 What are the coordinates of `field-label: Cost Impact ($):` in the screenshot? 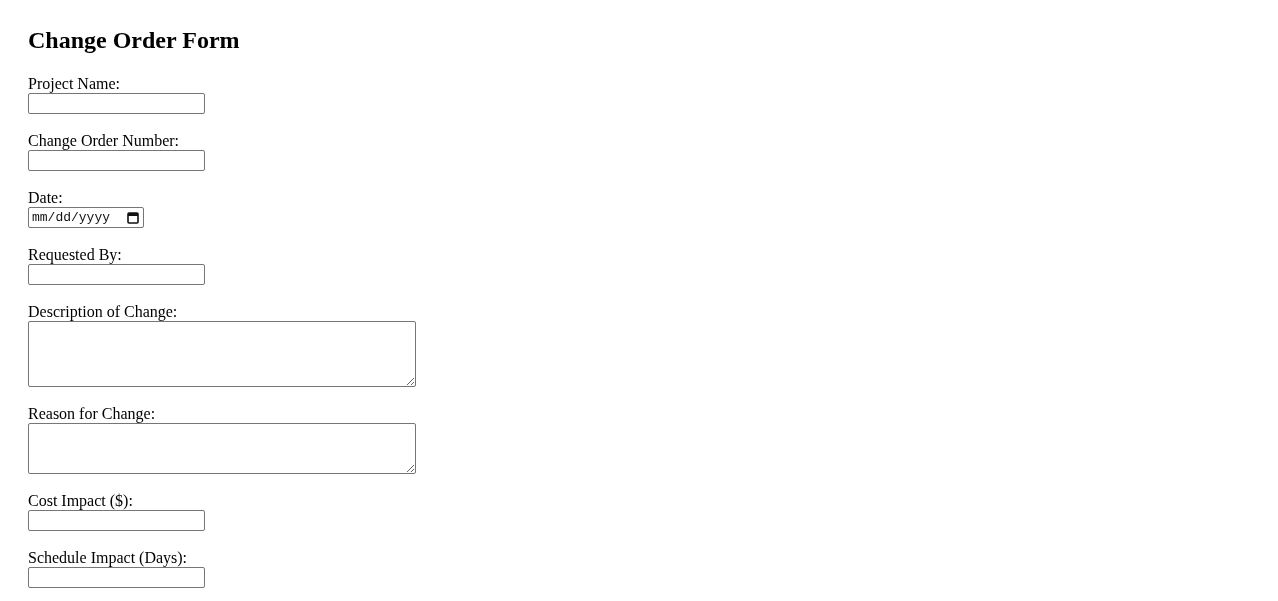 It's located at (80, 501).